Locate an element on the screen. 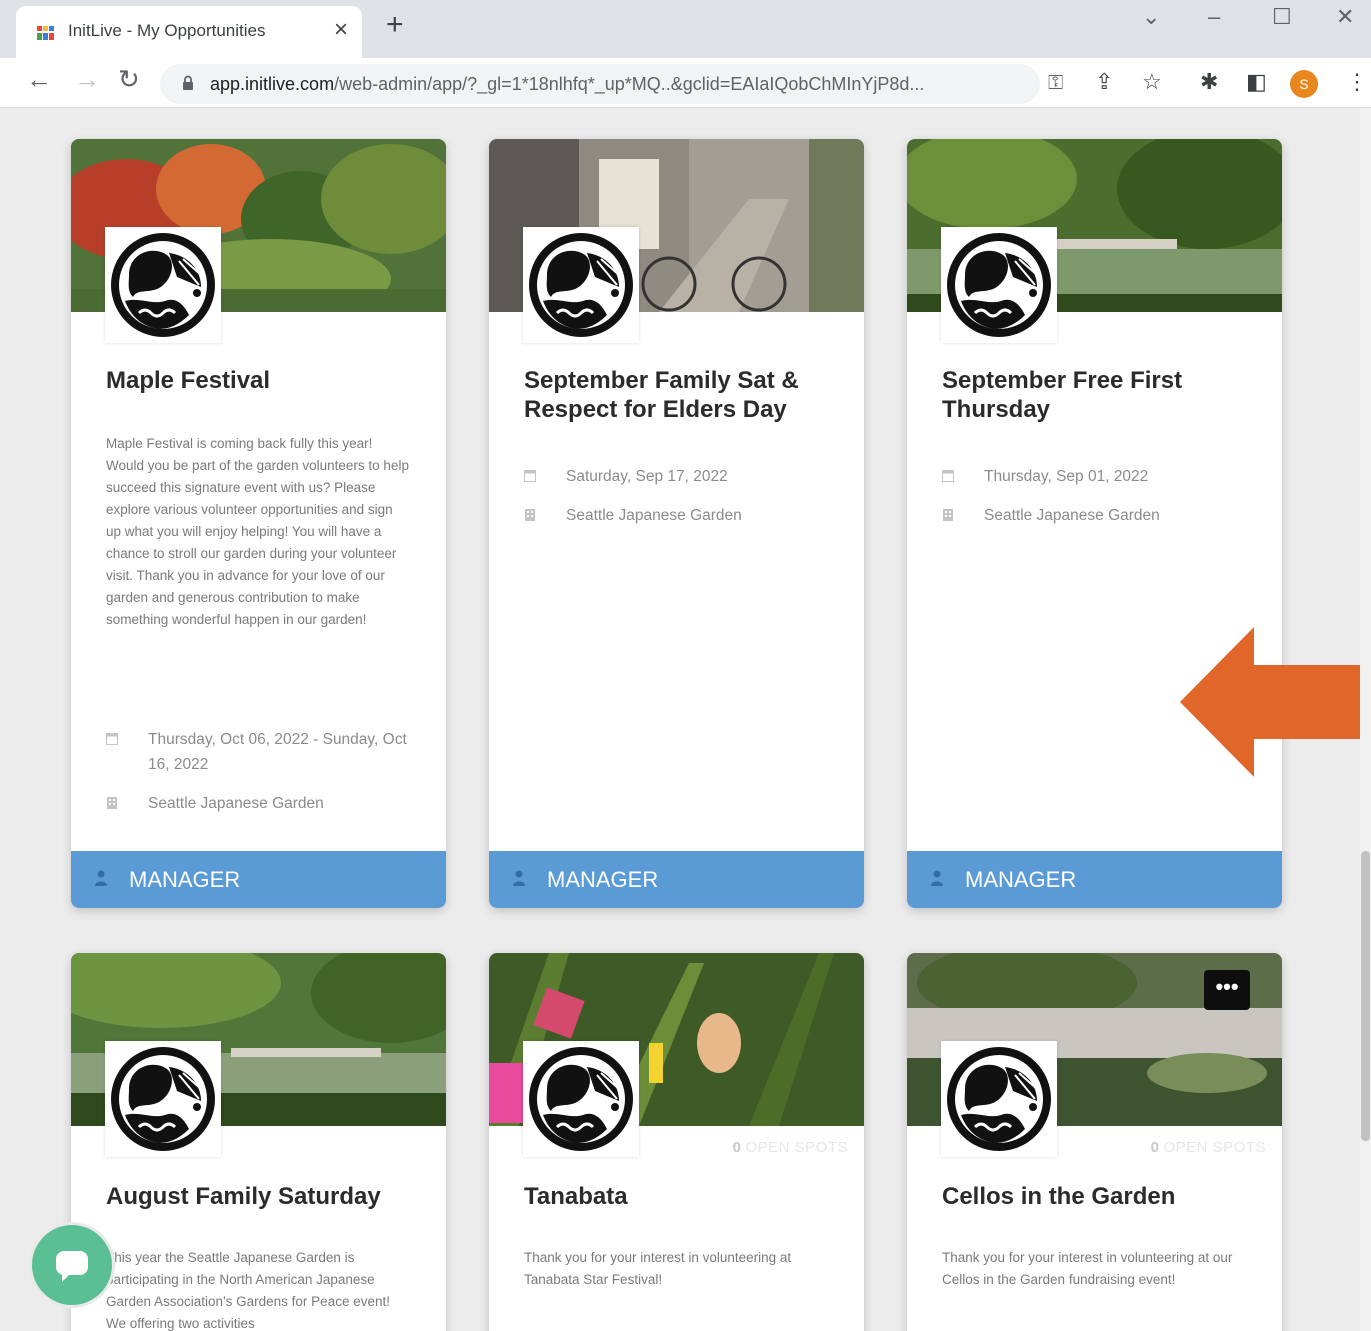  chat-bubble-icon is located at coordinates (72, 1266).